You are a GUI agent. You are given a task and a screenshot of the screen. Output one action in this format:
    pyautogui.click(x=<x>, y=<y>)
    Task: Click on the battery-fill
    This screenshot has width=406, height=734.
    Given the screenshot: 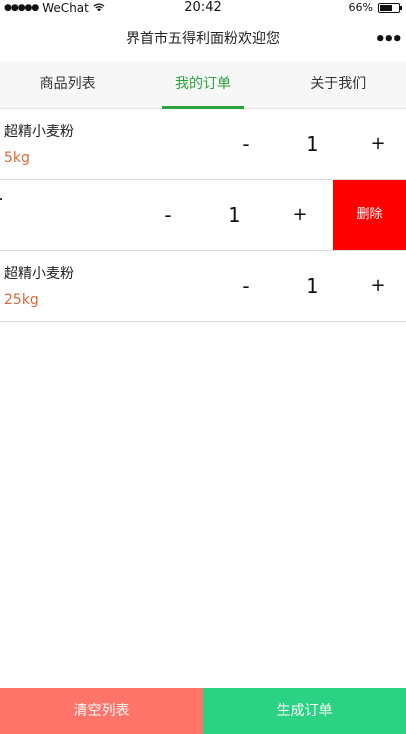 What is the action you would take?
    pyautogui.click(x=386, y=7)
    